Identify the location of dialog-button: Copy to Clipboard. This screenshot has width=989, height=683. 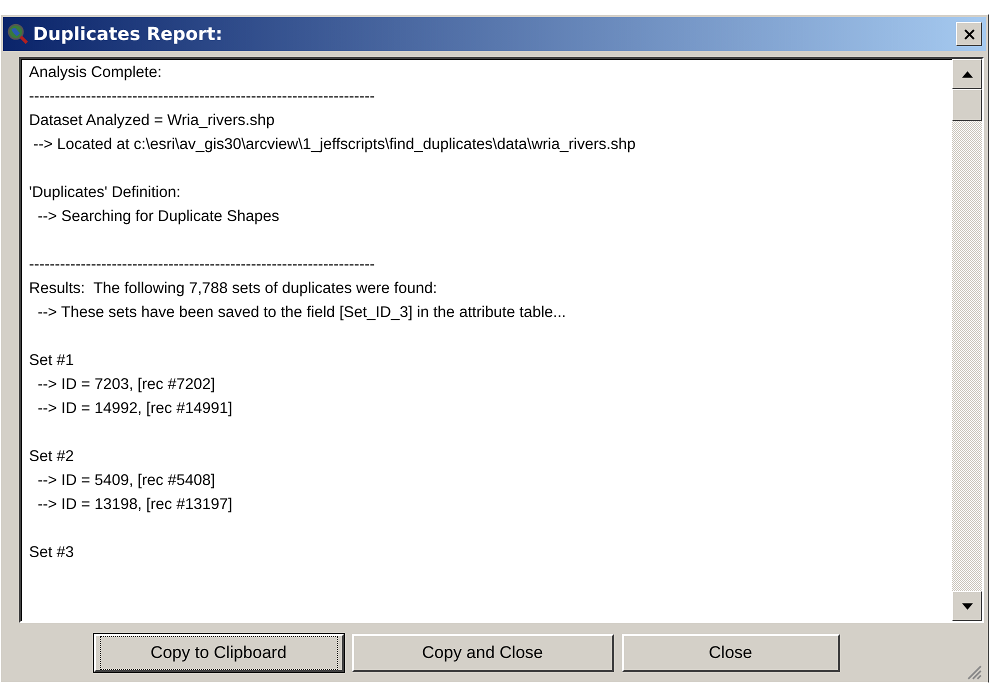
(219, 653).